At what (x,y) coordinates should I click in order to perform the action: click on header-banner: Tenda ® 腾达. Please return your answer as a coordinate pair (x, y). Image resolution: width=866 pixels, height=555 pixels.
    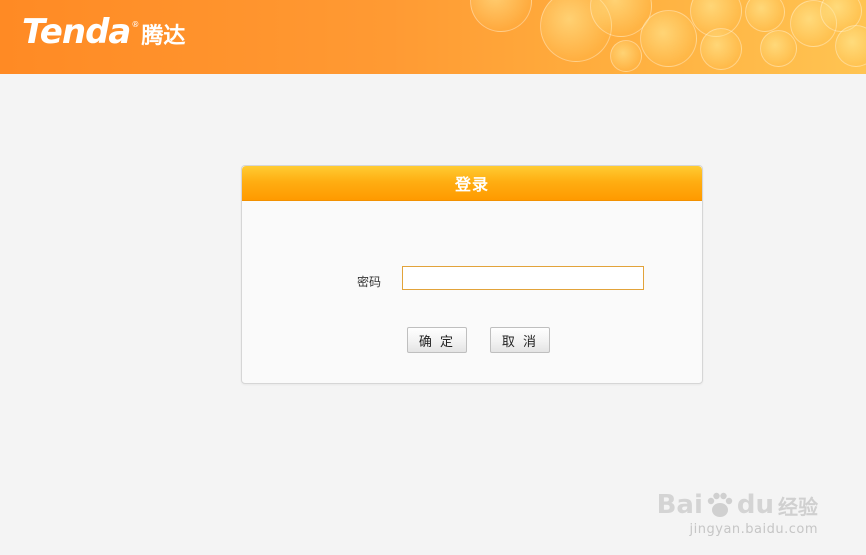
    Looking at the image, I should click on (433, 37).